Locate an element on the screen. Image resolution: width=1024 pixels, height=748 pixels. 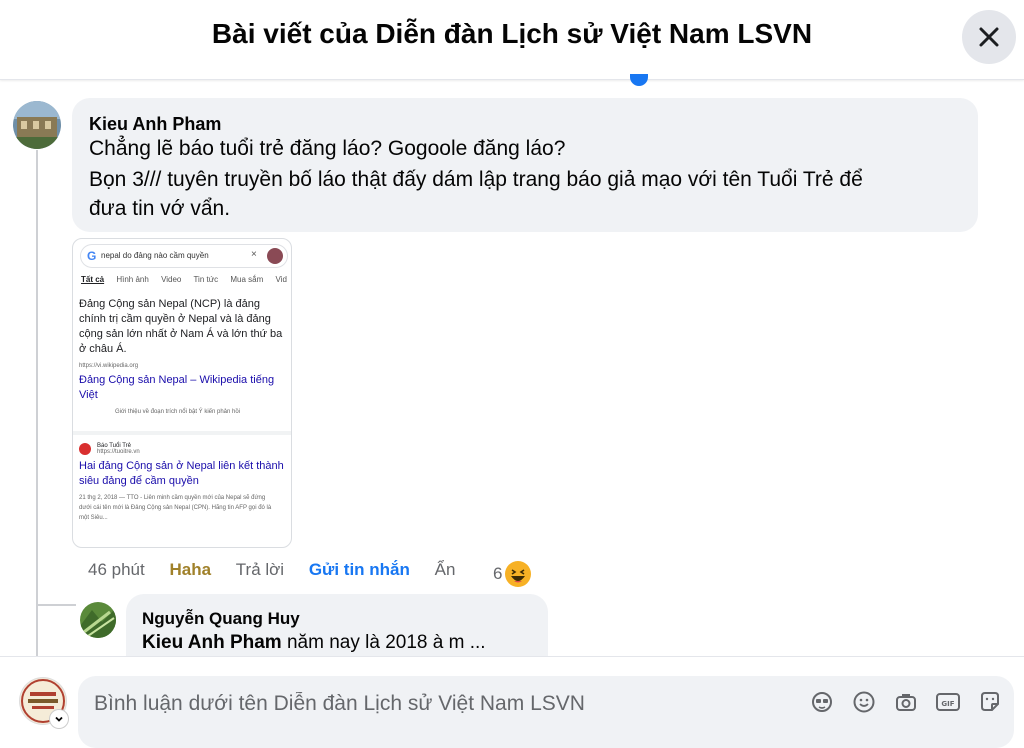
close-icon is located at coordinates (989, 37).